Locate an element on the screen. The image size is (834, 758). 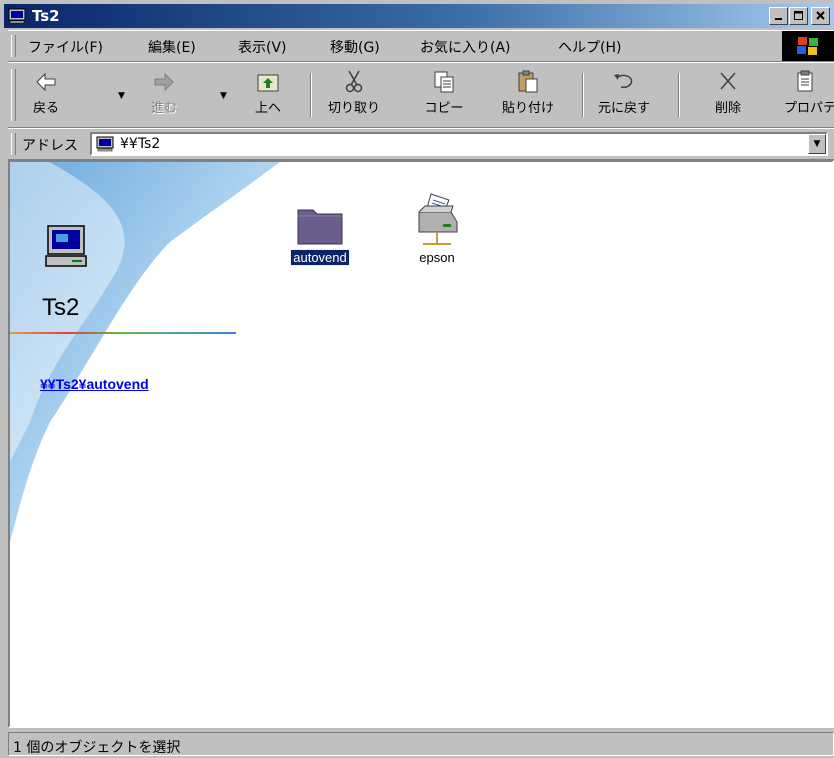
properties-label: プロパティ is located at coordinates (809, 108).